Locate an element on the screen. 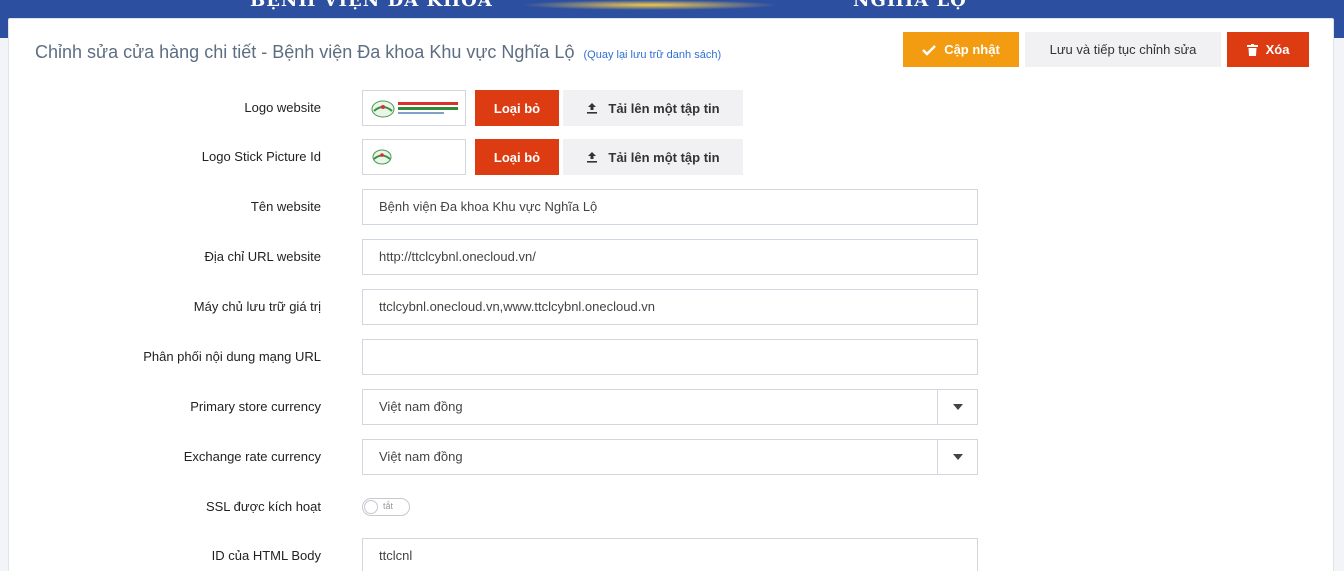 The height and width of the screenshot is (571, 1344). update-button: Cập nhật is located at coordinates (961, 49).